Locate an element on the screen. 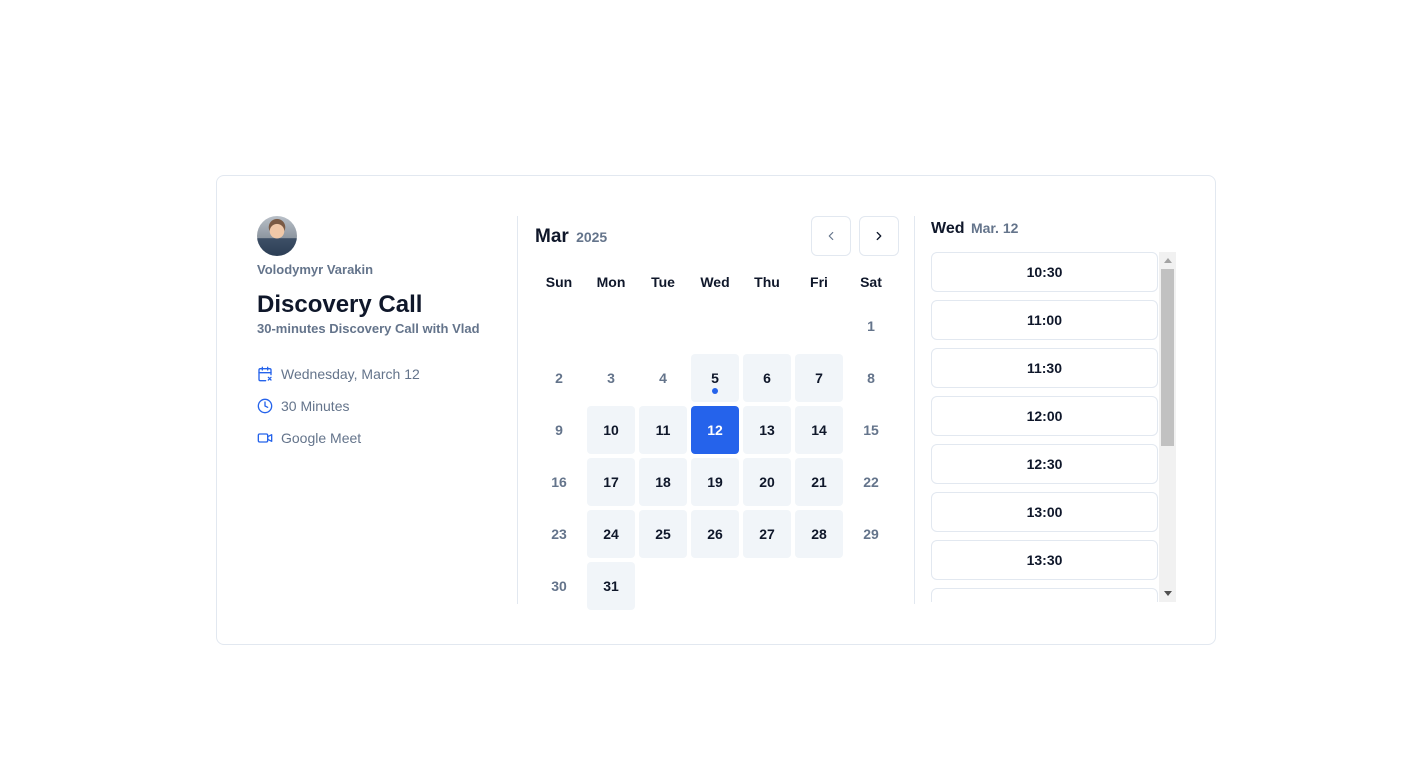 The height and width of the screenshot is (779, 1421). weekday-header-sat: Sat is located at coordinates (871, 282).